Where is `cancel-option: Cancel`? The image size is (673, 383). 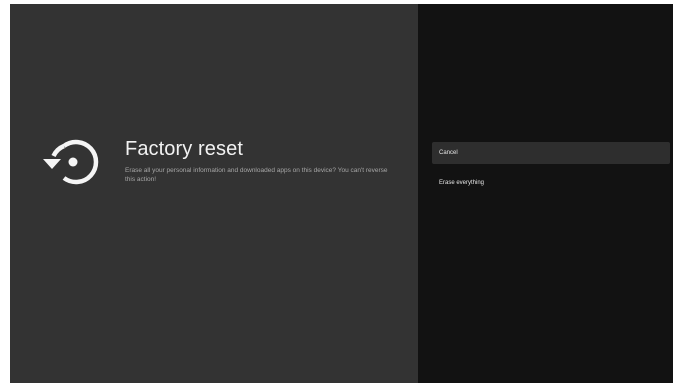 cancel-option: Cancel is located at coordinates (551, 153).